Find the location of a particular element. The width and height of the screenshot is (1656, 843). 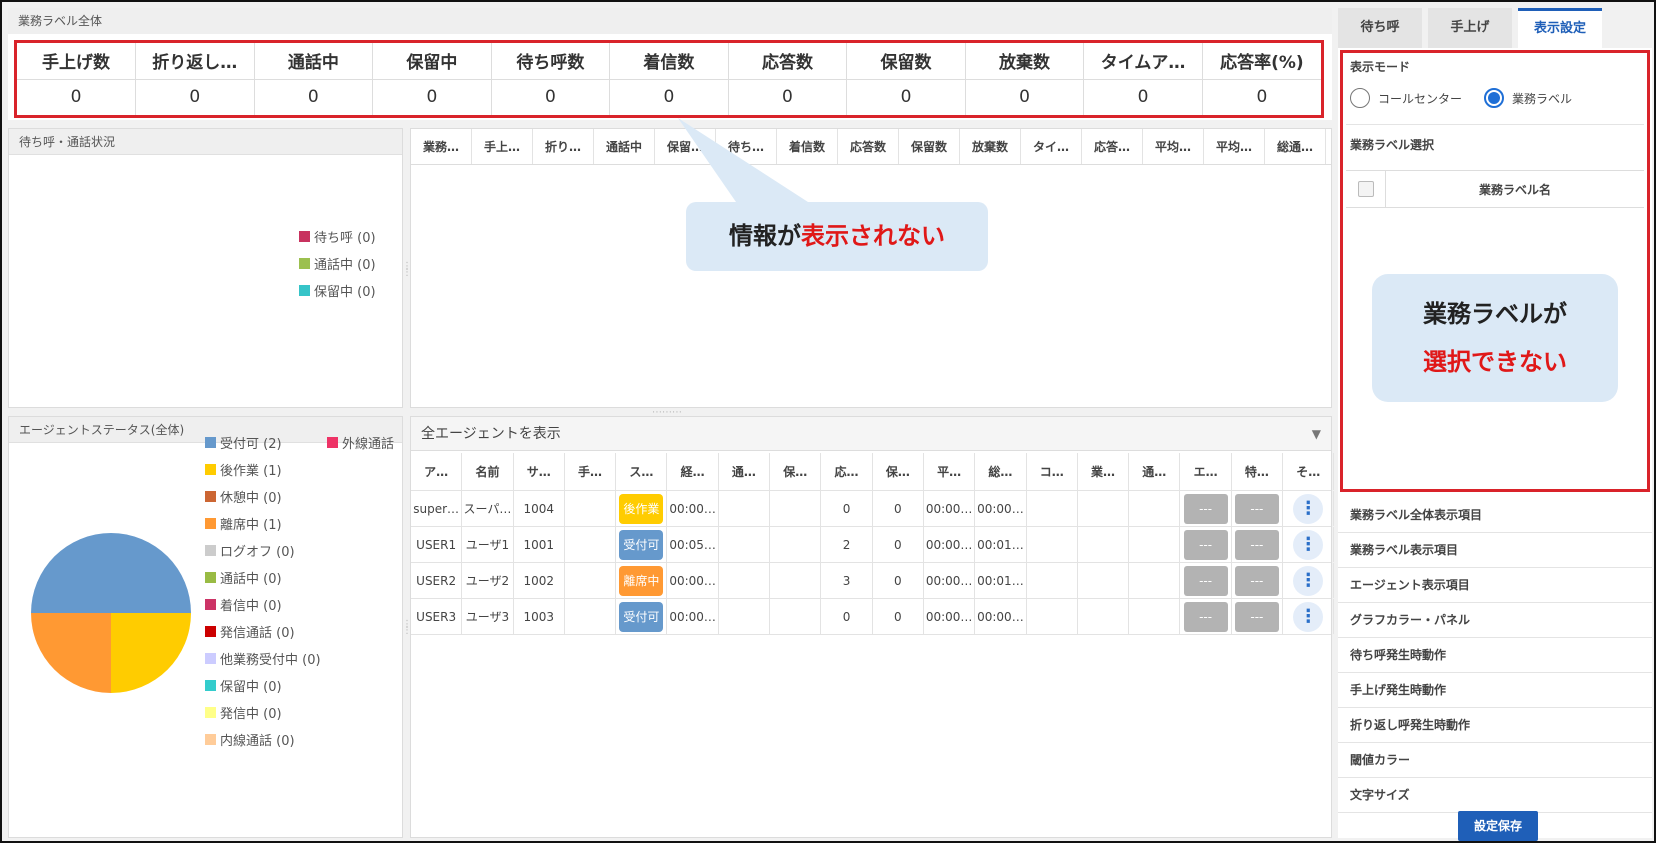

radio-callcenter: コールセンター is located at coordinates (1406, 98).